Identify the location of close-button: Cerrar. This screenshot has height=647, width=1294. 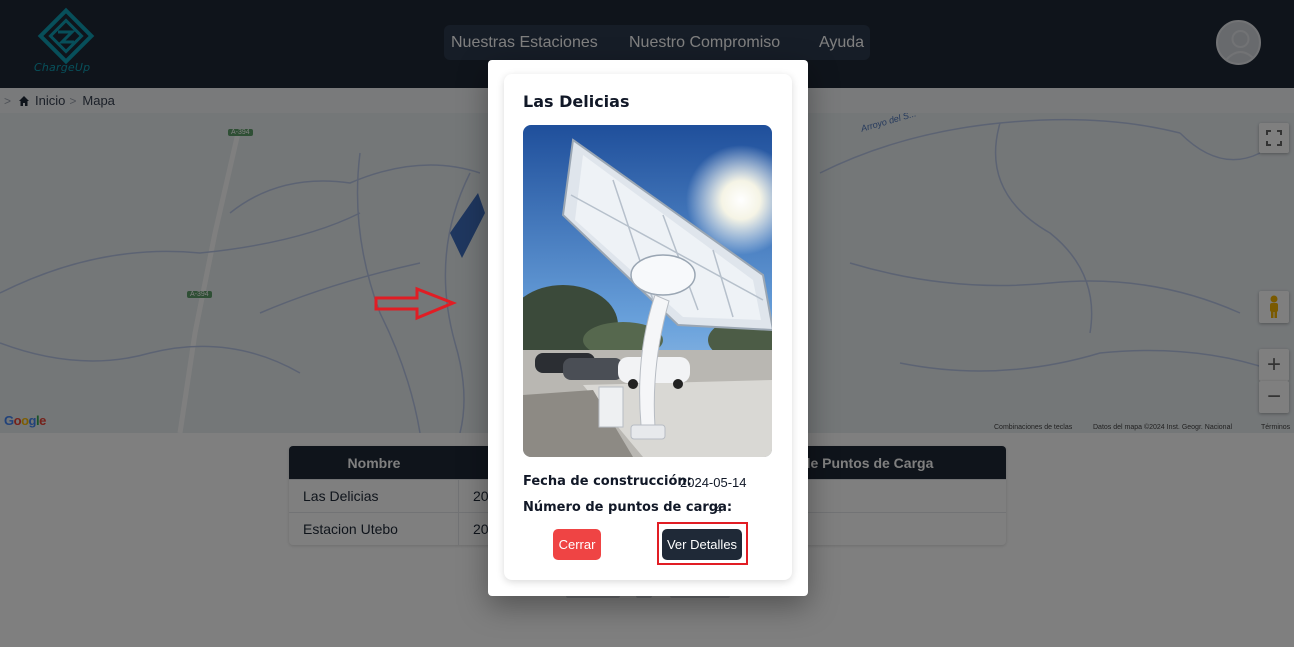
(577, 544).